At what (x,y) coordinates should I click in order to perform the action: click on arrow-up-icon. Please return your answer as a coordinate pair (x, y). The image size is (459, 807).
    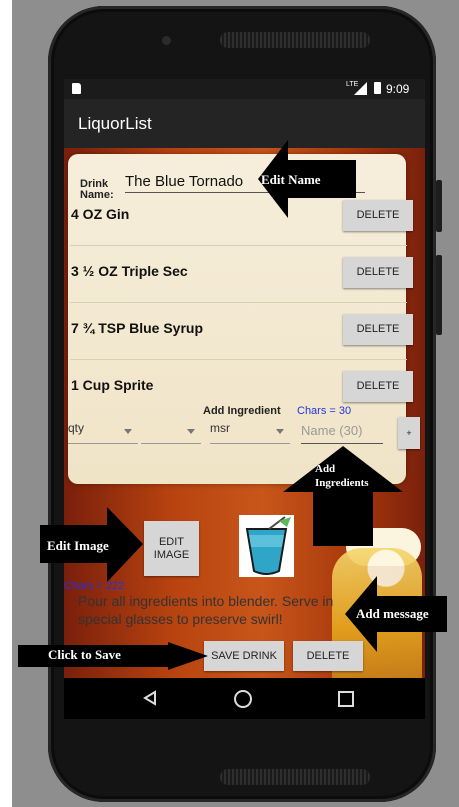
    Looking at the image, I should click on (343, 496).